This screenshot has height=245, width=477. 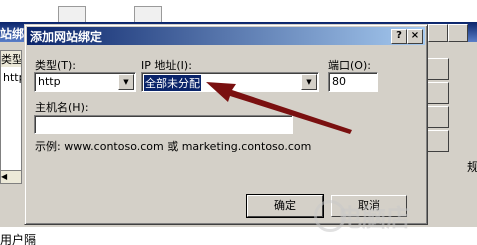 What do you see at coordinates (163, 124) in the screenshot?
I see `hostname-input` at bounding box center [163, 124].